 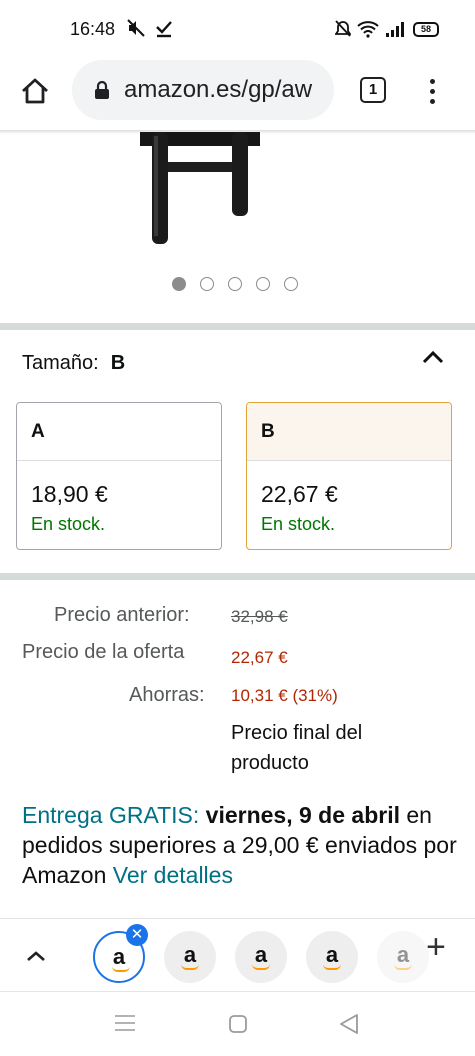 I want to click on previous-price-value: 32,98 €, so click(x=259, y=616).